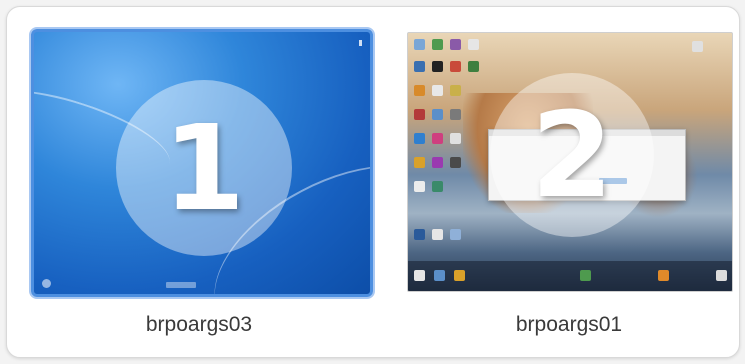 The image size is (745, 364). Describe the element at coordinates (199, 324) in the screenshot. I see `display-1-label: brpoargs03` at that location.